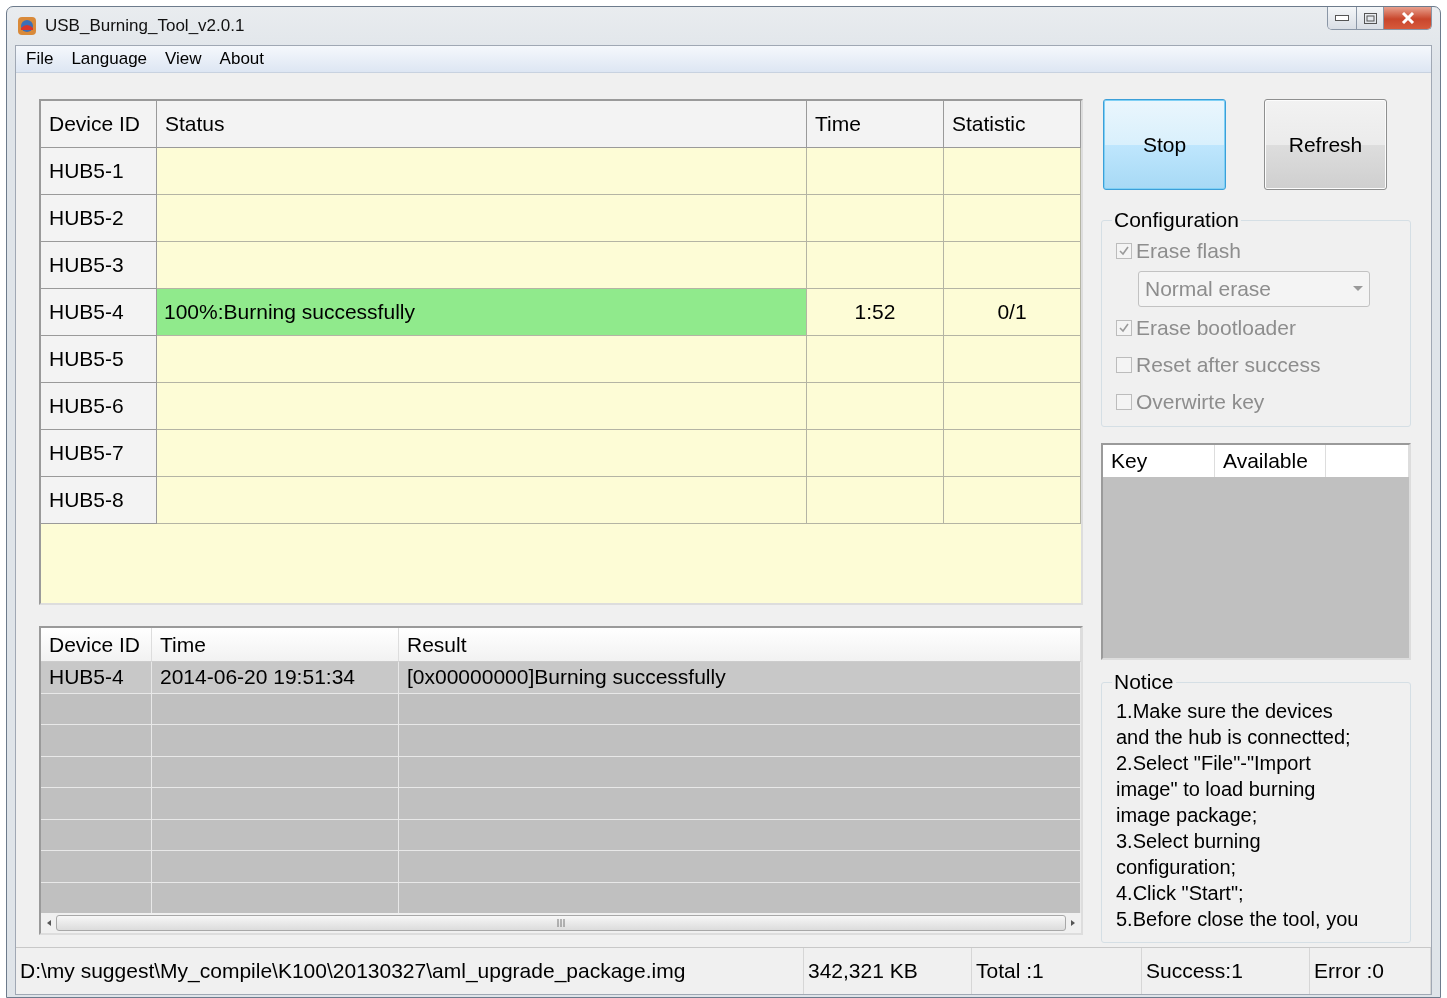  I want to click on row-header: HUB5-3, so click(99, 265).